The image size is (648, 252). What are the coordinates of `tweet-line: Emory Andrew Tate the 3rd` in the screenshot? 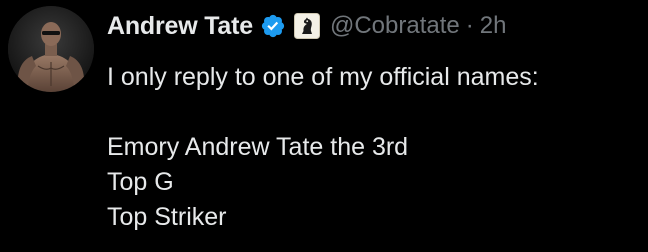 It's located at (258, 147).